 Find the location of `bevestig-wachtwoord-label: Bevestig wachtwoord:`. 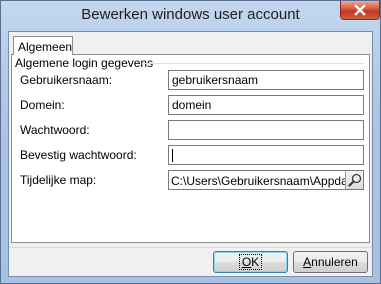

bevestig-wachtwoord-label: Bevestig wachtwoord: is located at coordinates (78, 155).